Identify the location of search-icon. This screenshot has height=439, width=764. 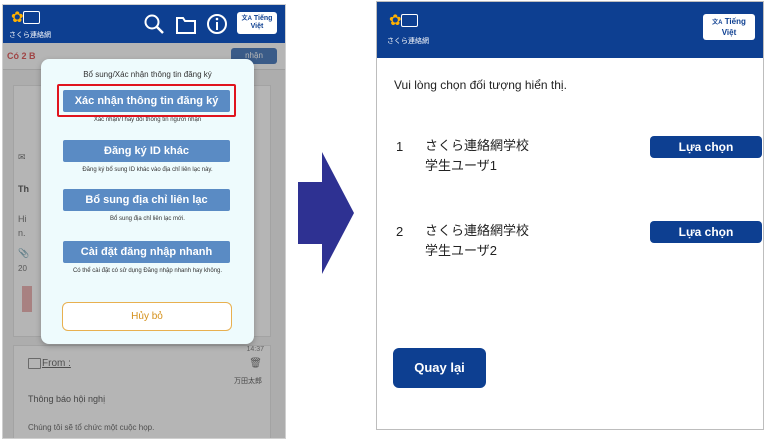
(154, 24).